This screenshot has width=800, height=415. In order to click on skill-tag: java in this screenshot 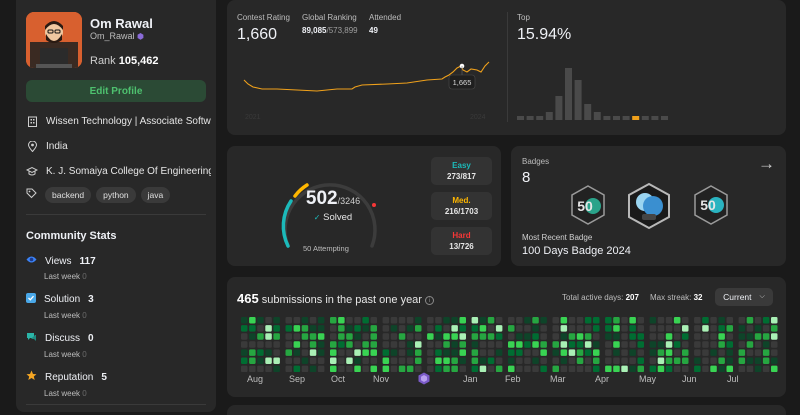, I will do `click(155, 195)`.